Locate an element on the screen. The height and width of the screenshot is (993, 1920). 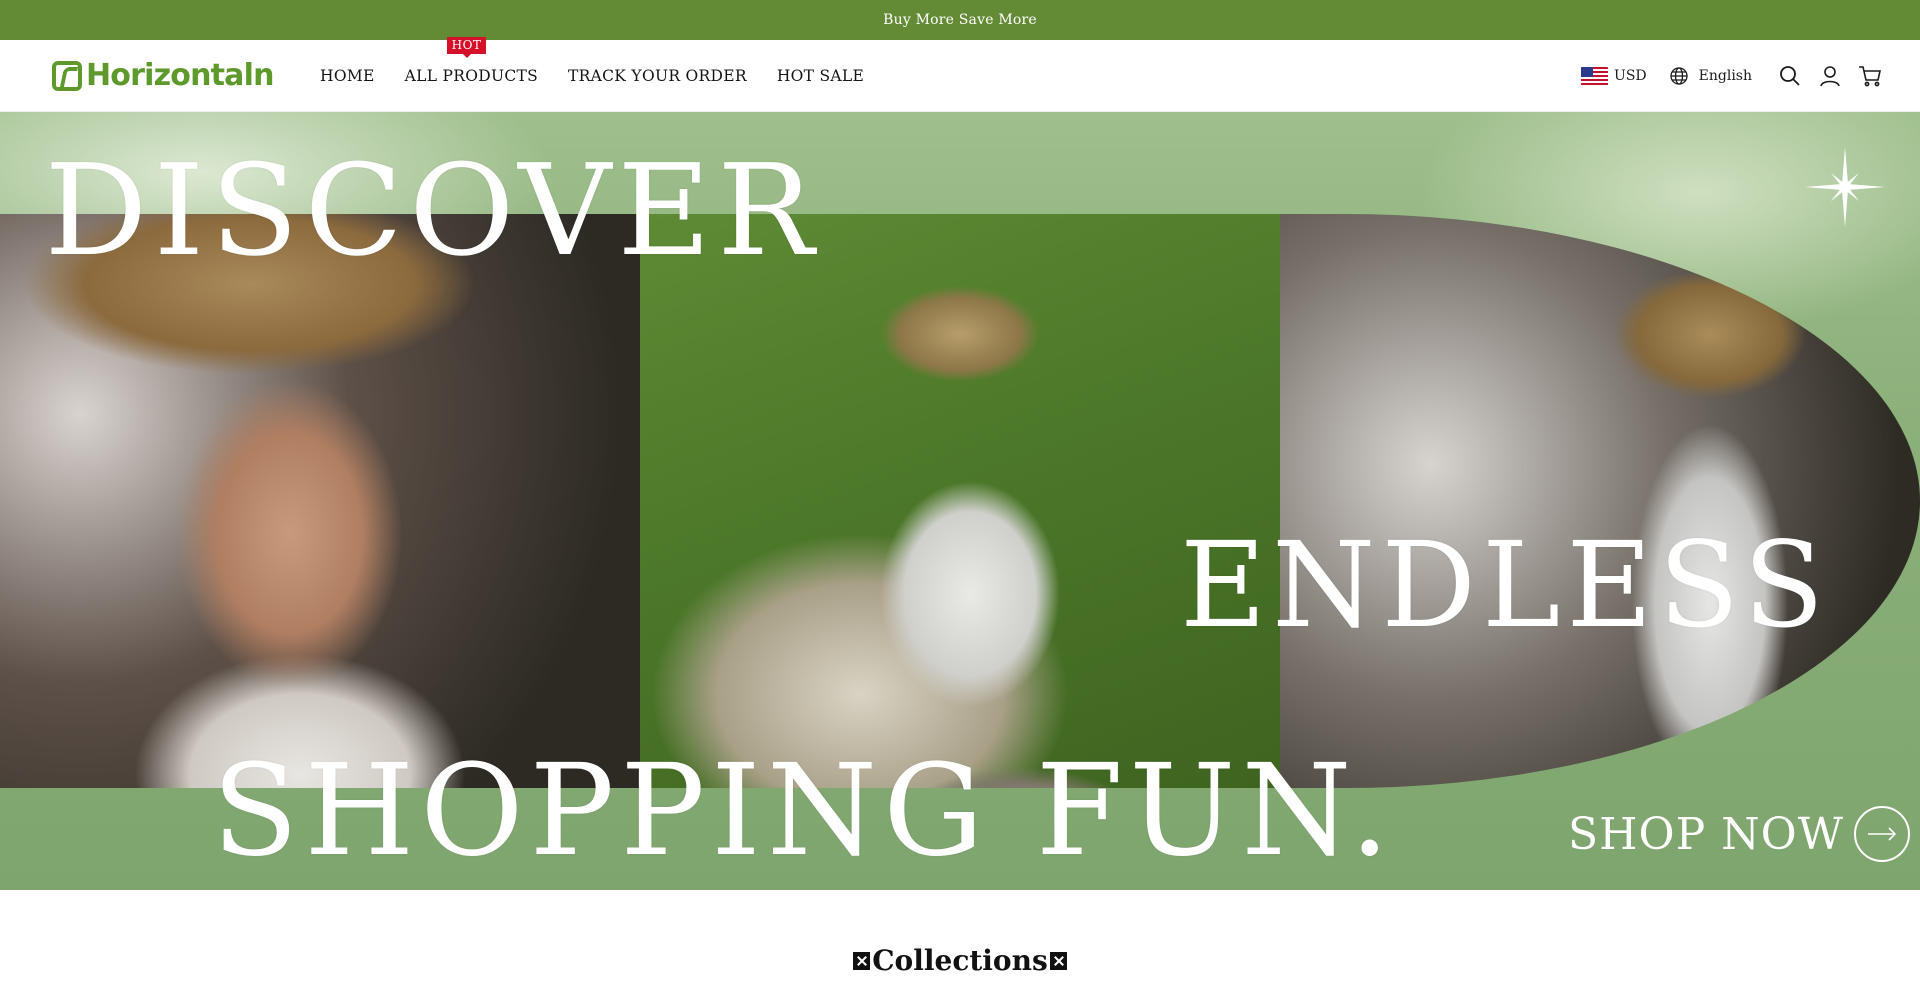
sparkle-icon is located at coordinates (1845, 187).